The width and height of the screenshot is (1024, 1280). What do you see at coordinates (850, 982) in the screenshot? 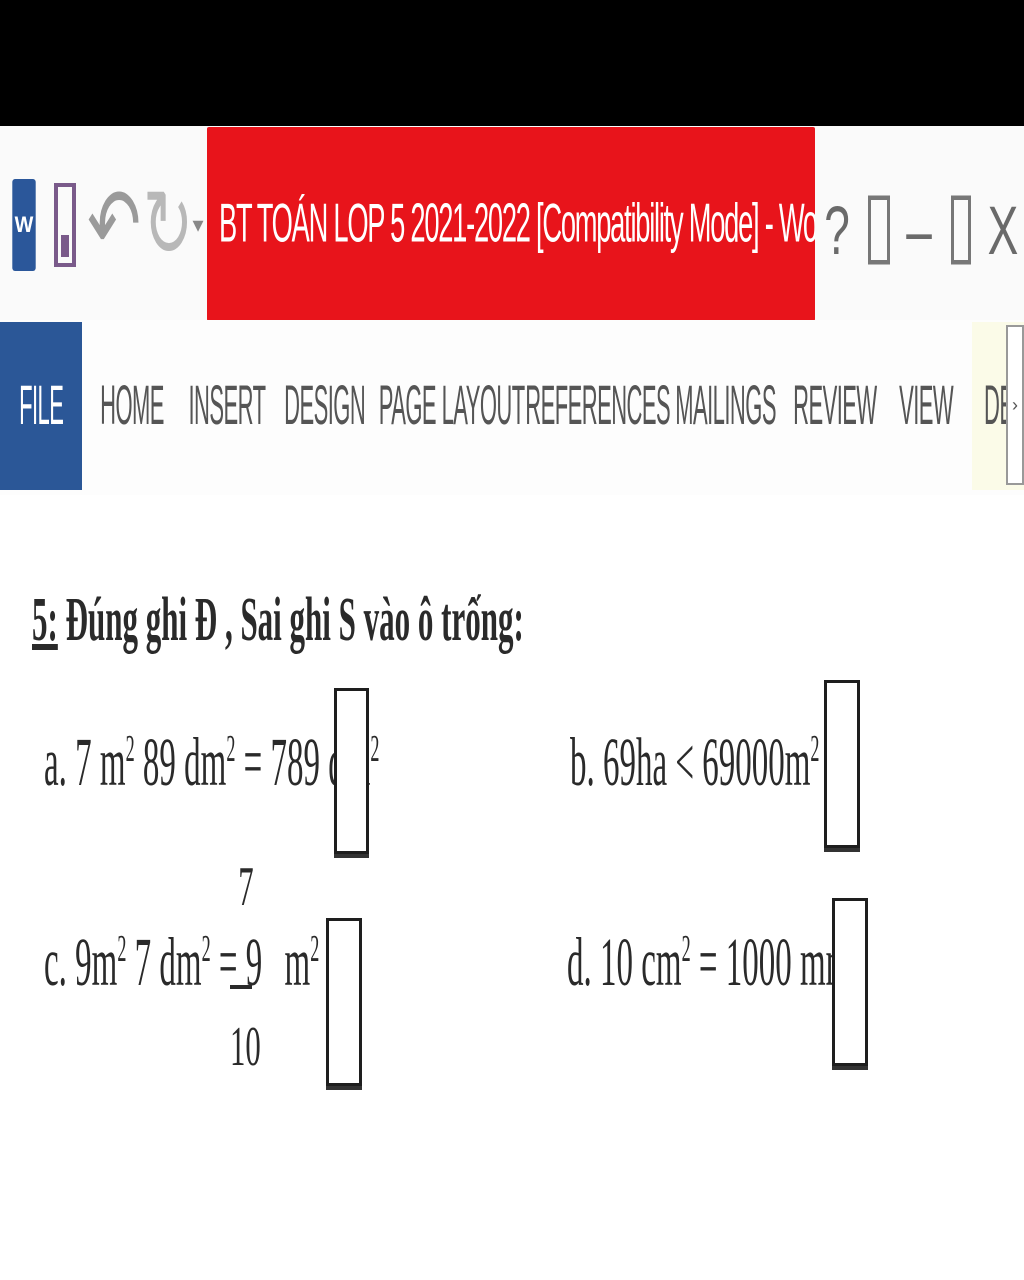
I see `answer-box-d` at bounding box center [850, 982].